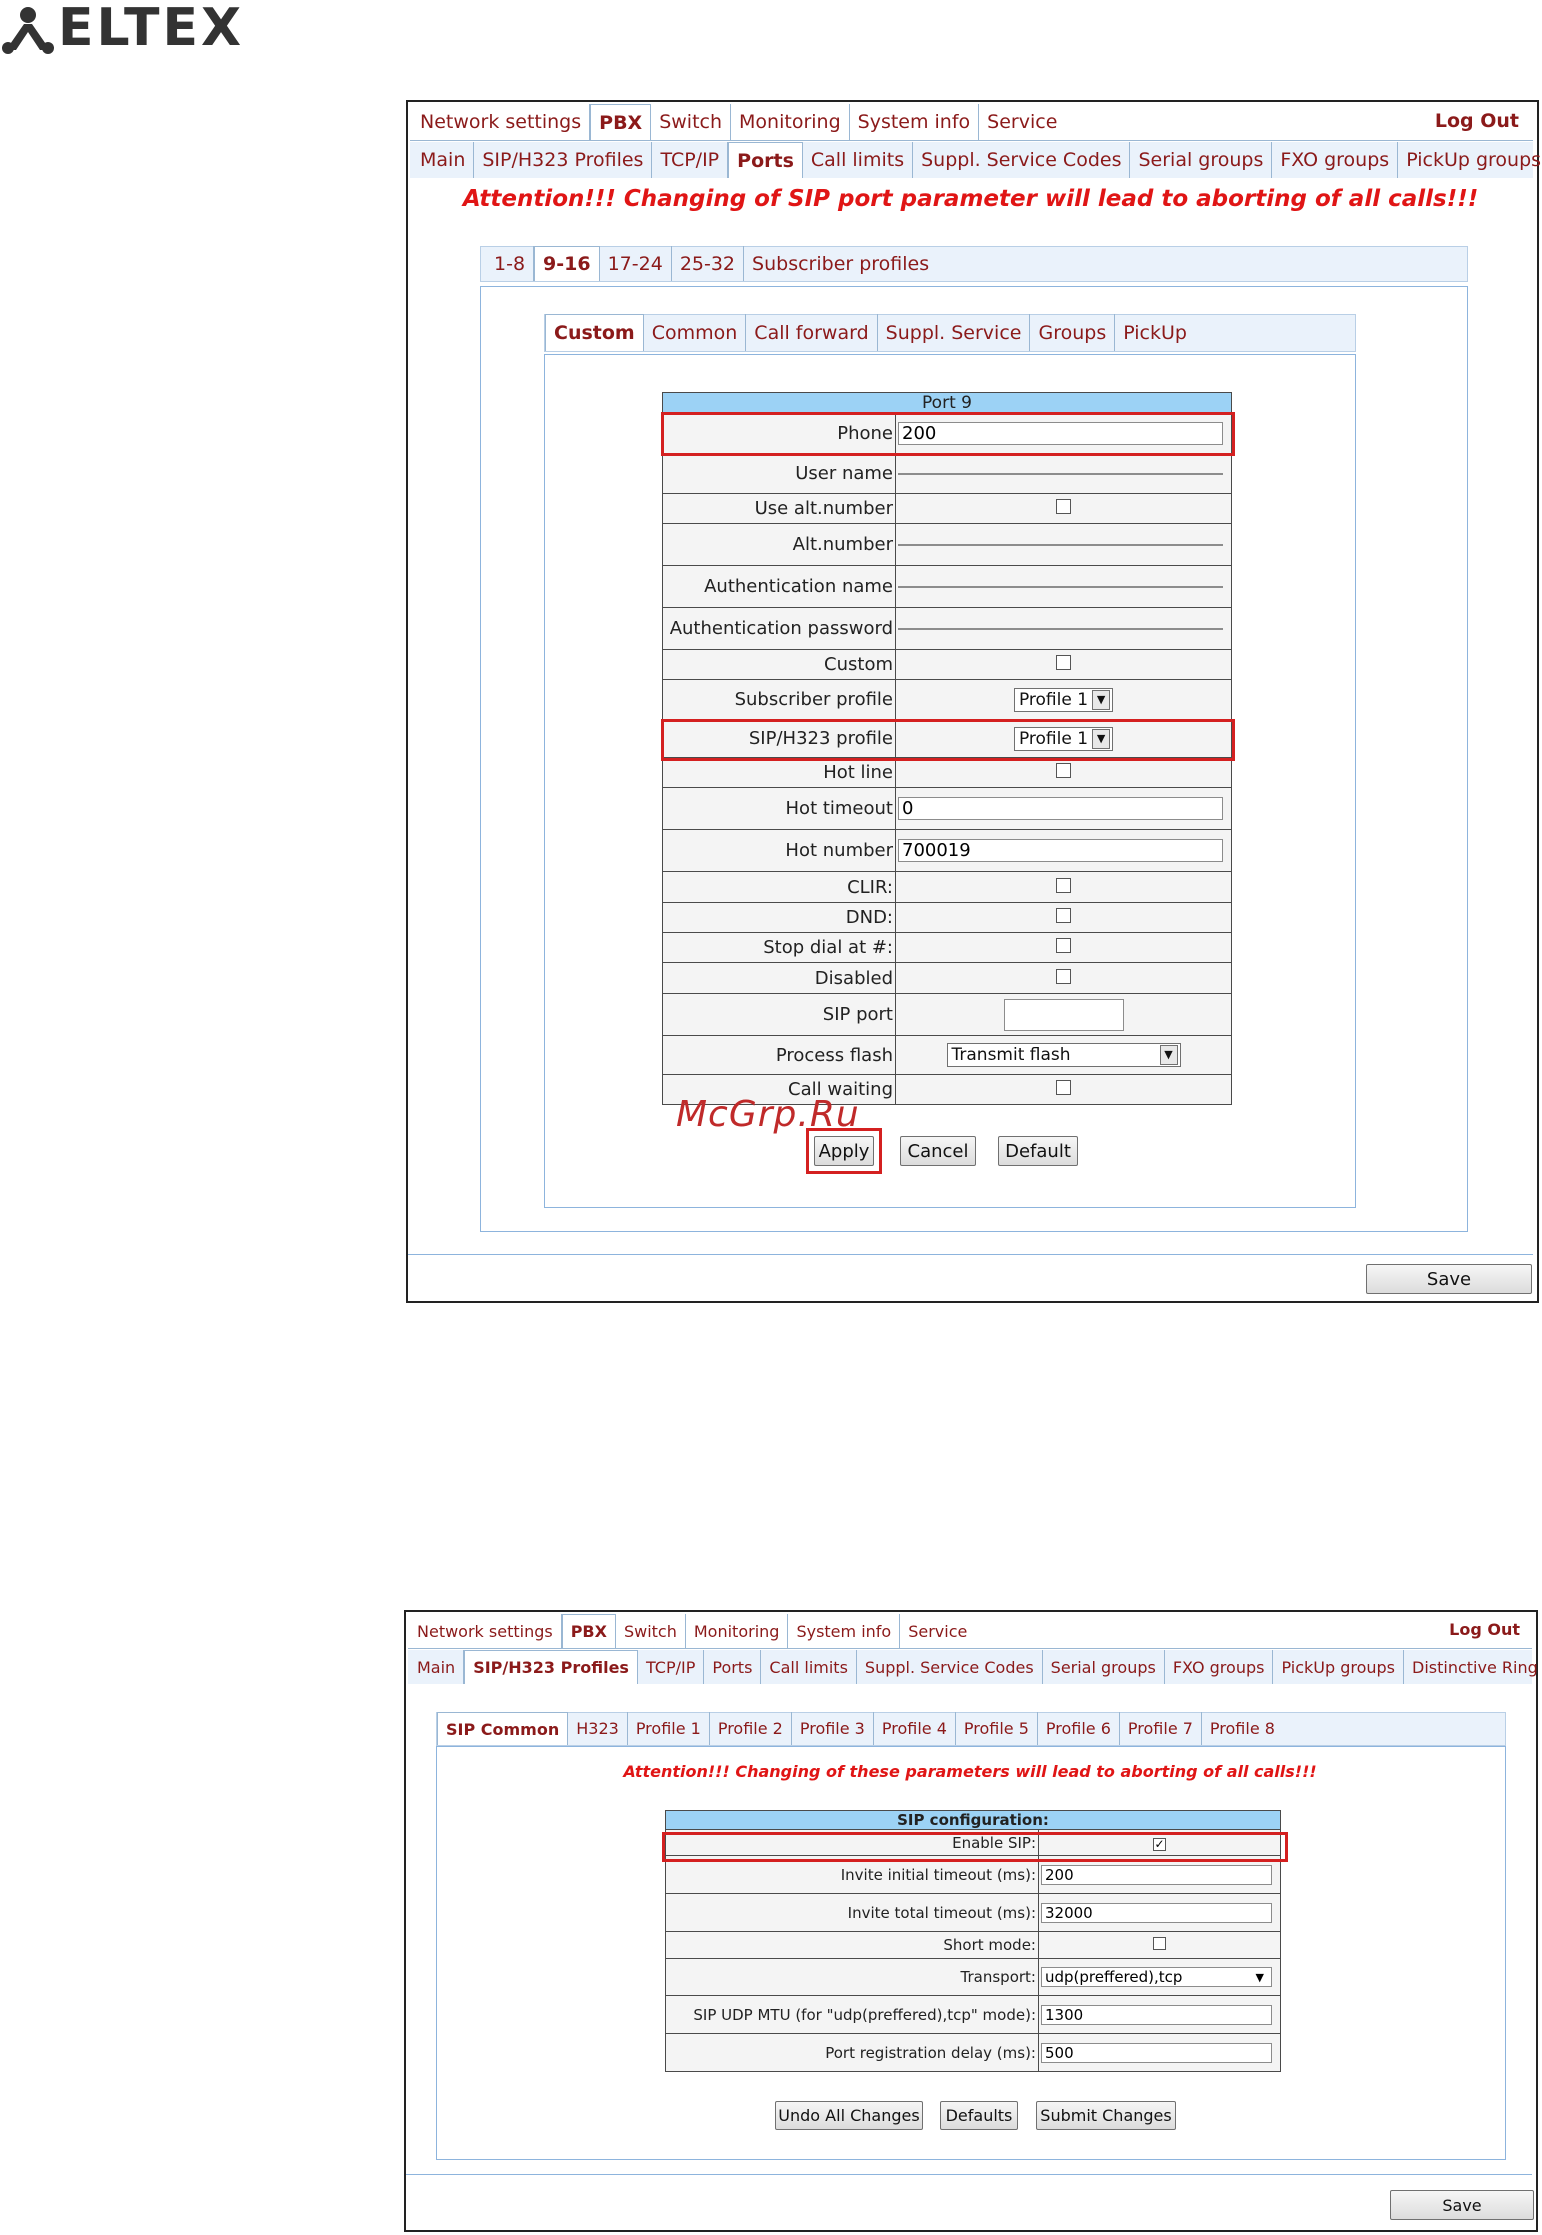 The height and width of the screenshot is (2235, 1542). Describe the element at coordinates (947, 403) in the screenshot. I see `port-title: Port 9` at that location.